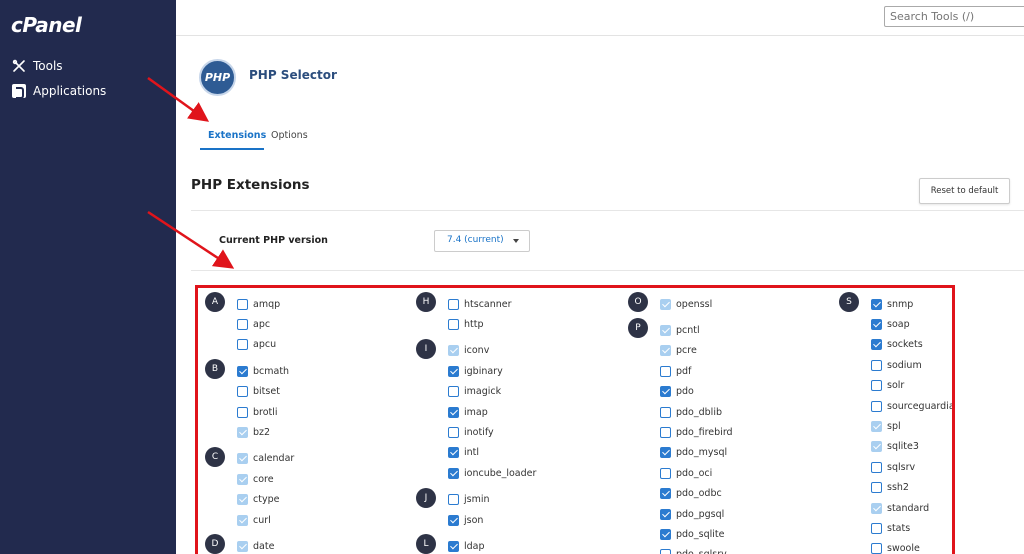  Describe the element at coordinates (886, 426) in the screenshot. I see `extension-checkbox-spl: spl` at that location.